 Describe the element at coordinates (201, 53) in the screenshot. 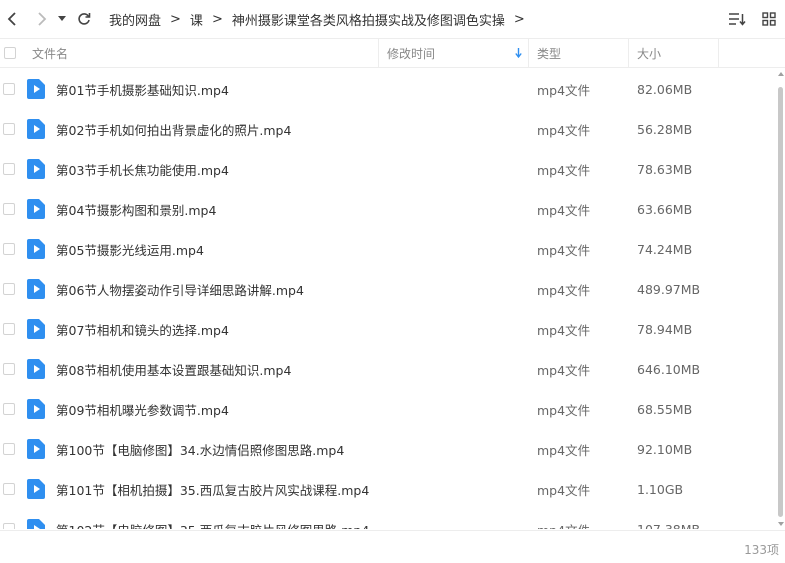

I see `column-header-name: 文件名` at that location.